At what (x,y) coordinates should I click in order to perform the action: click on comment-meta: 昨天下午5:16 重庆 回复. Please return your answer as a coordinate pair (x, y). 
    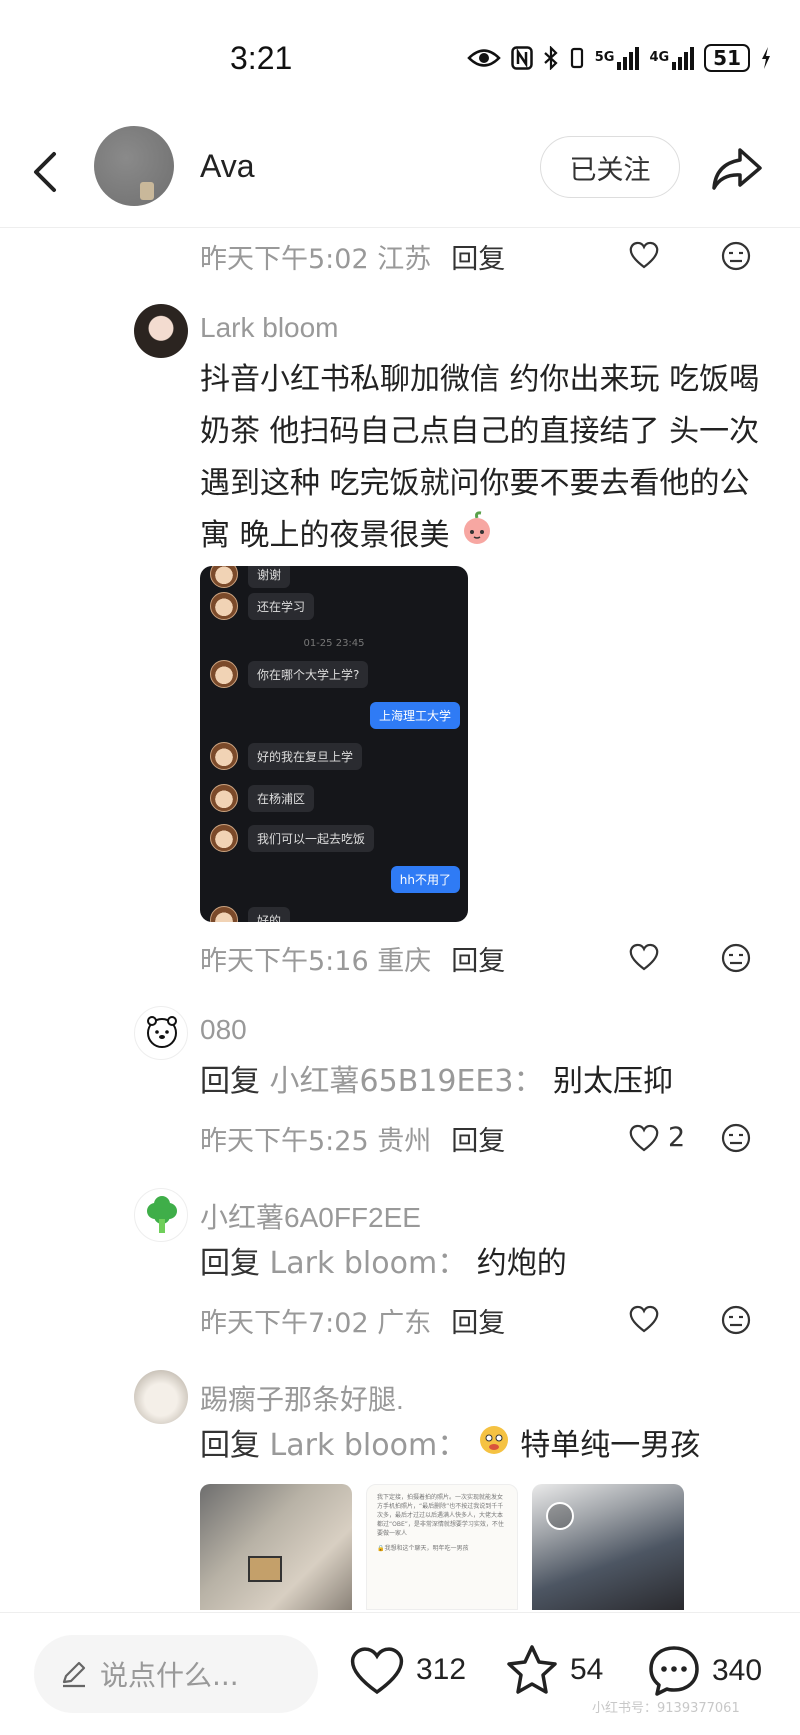
    Looking at the image, I should click on (480, 958).